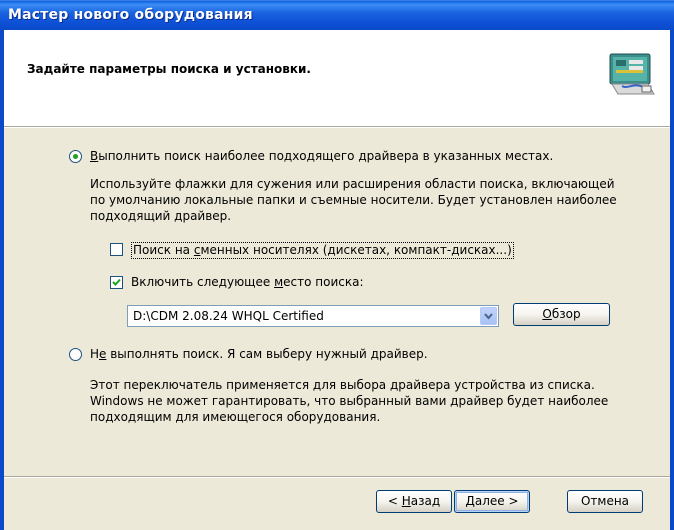 This screenshot has height=530, width=674. I want to click on mnemonic: Д, so click(470, 501).